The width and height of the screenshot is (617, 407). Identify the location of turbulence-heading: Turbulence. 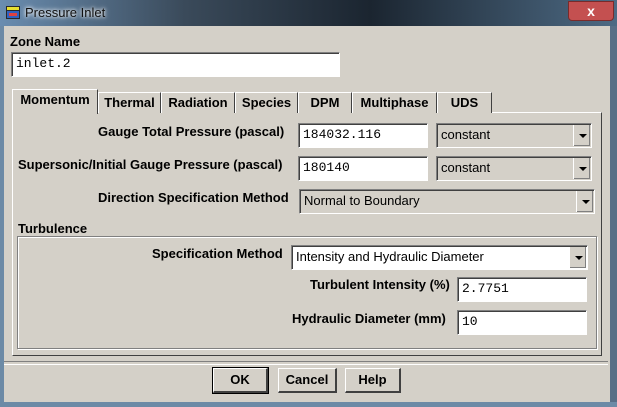
(53, 228).